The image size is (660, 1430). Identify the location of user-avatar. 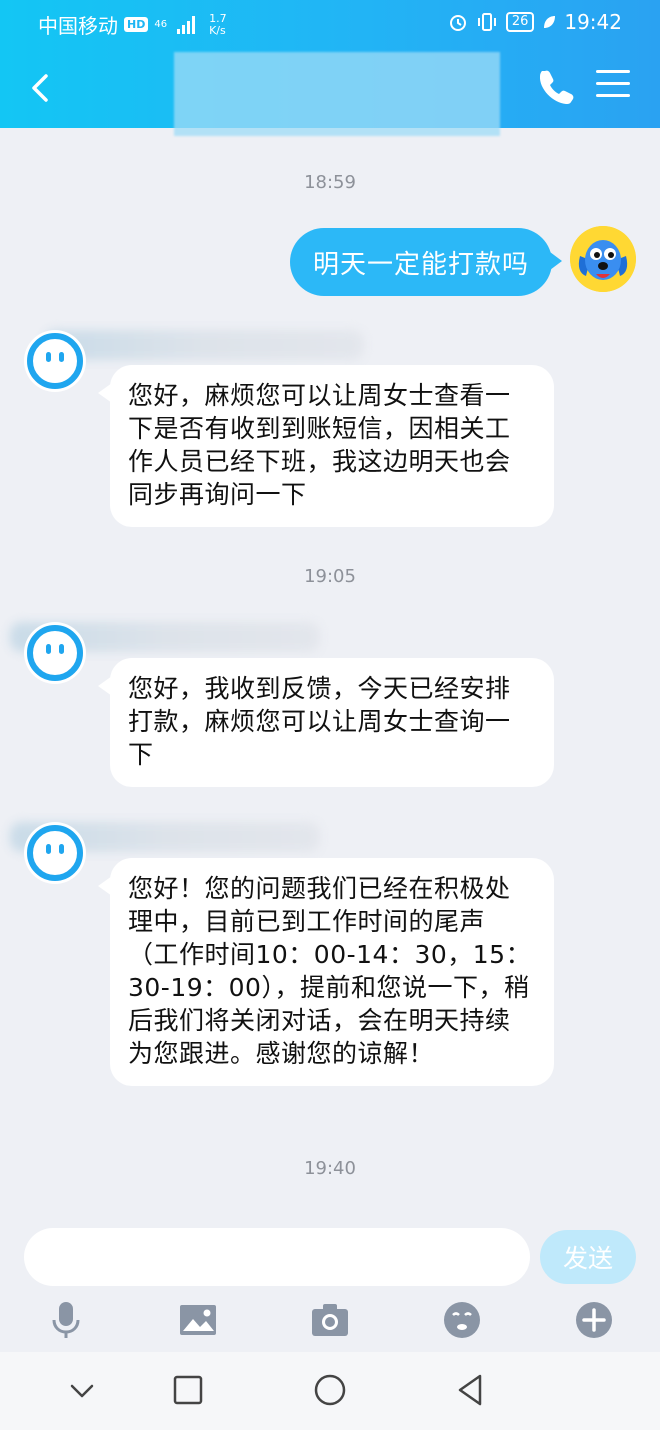
(603, 259).